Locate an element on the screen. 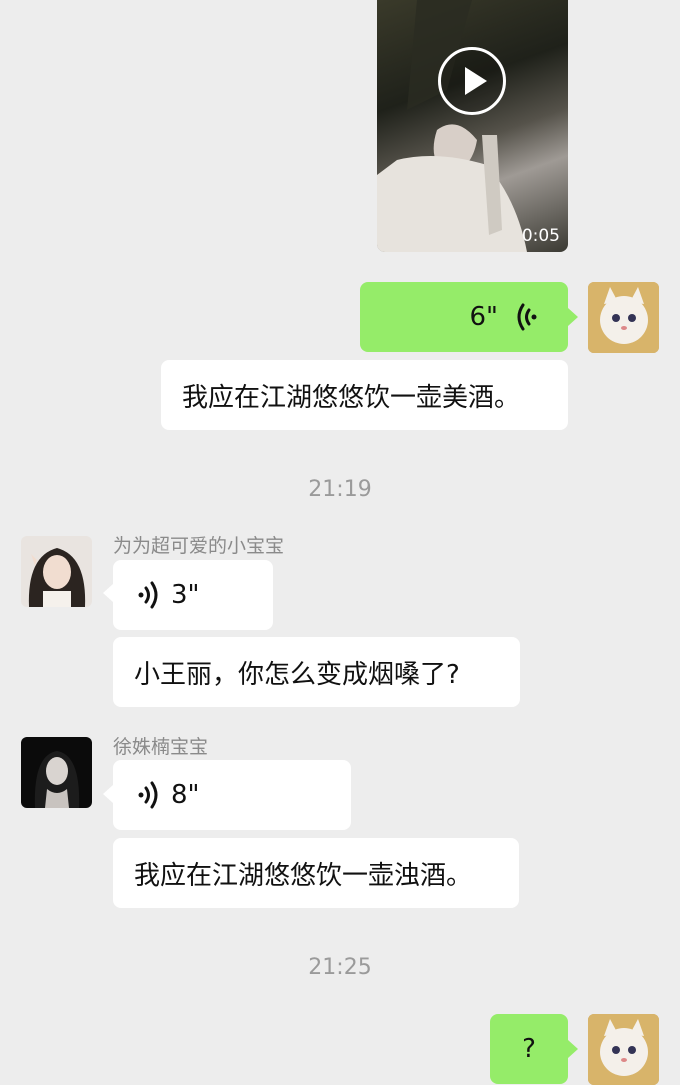  text-message: 我应在江湖悠悠饮一壶浊酒。 is located at coordinates (316, 873).